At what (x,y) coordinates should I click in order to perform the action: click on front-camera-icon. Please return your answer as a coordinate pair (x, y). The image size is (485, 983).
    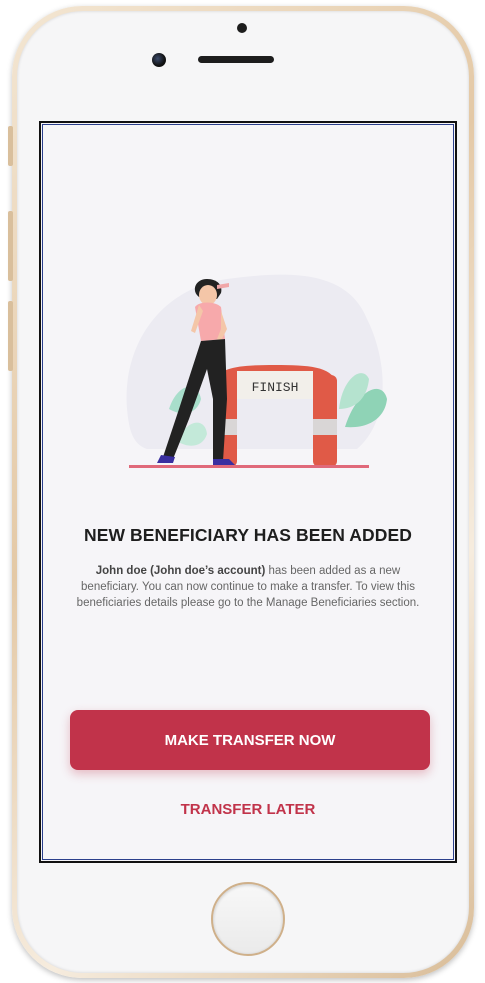
    Looking at the image, I should click on (159, 60).